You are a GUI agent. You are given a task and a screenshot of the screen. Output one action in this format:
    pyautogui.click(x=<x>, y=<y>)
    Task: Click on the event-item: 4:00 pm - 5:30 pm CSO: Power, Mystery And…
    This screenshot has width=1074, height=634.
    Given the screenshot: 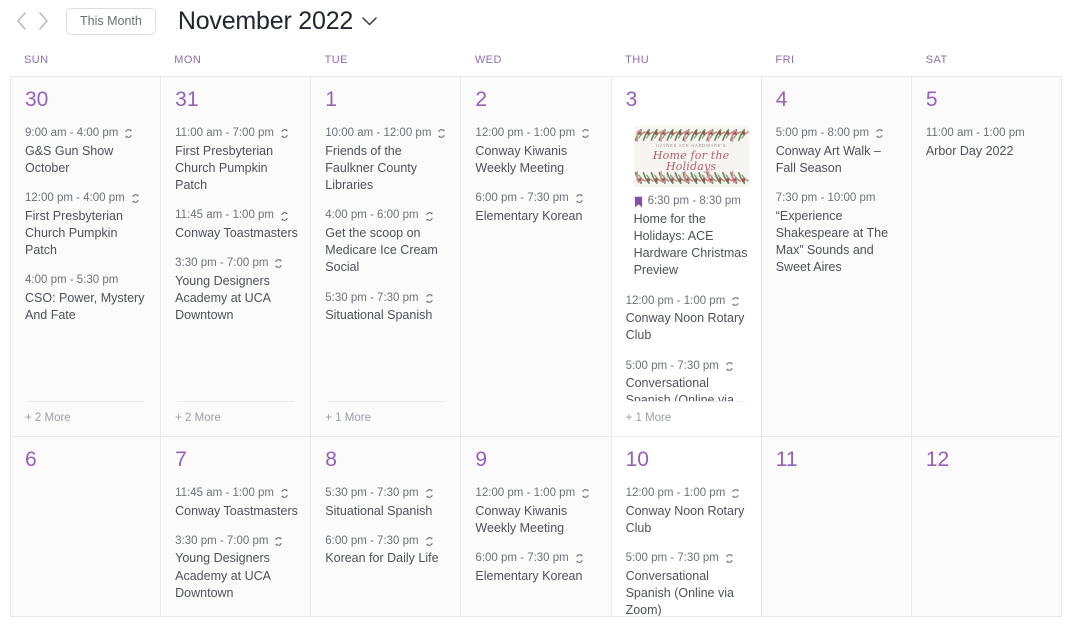 What is the action you would take?
    pyautogui.click(x=86, y=298)
    